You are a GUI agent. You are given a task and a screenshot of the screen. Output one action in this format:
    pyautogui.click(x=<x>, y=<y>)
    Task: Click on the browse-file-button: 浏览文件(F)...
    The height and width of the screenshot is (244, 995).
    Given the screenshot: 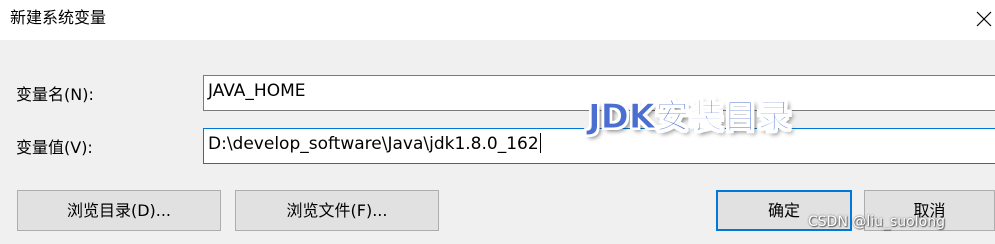 What is the action you would take?
    pyautogui.click(x=337, y=210)
    